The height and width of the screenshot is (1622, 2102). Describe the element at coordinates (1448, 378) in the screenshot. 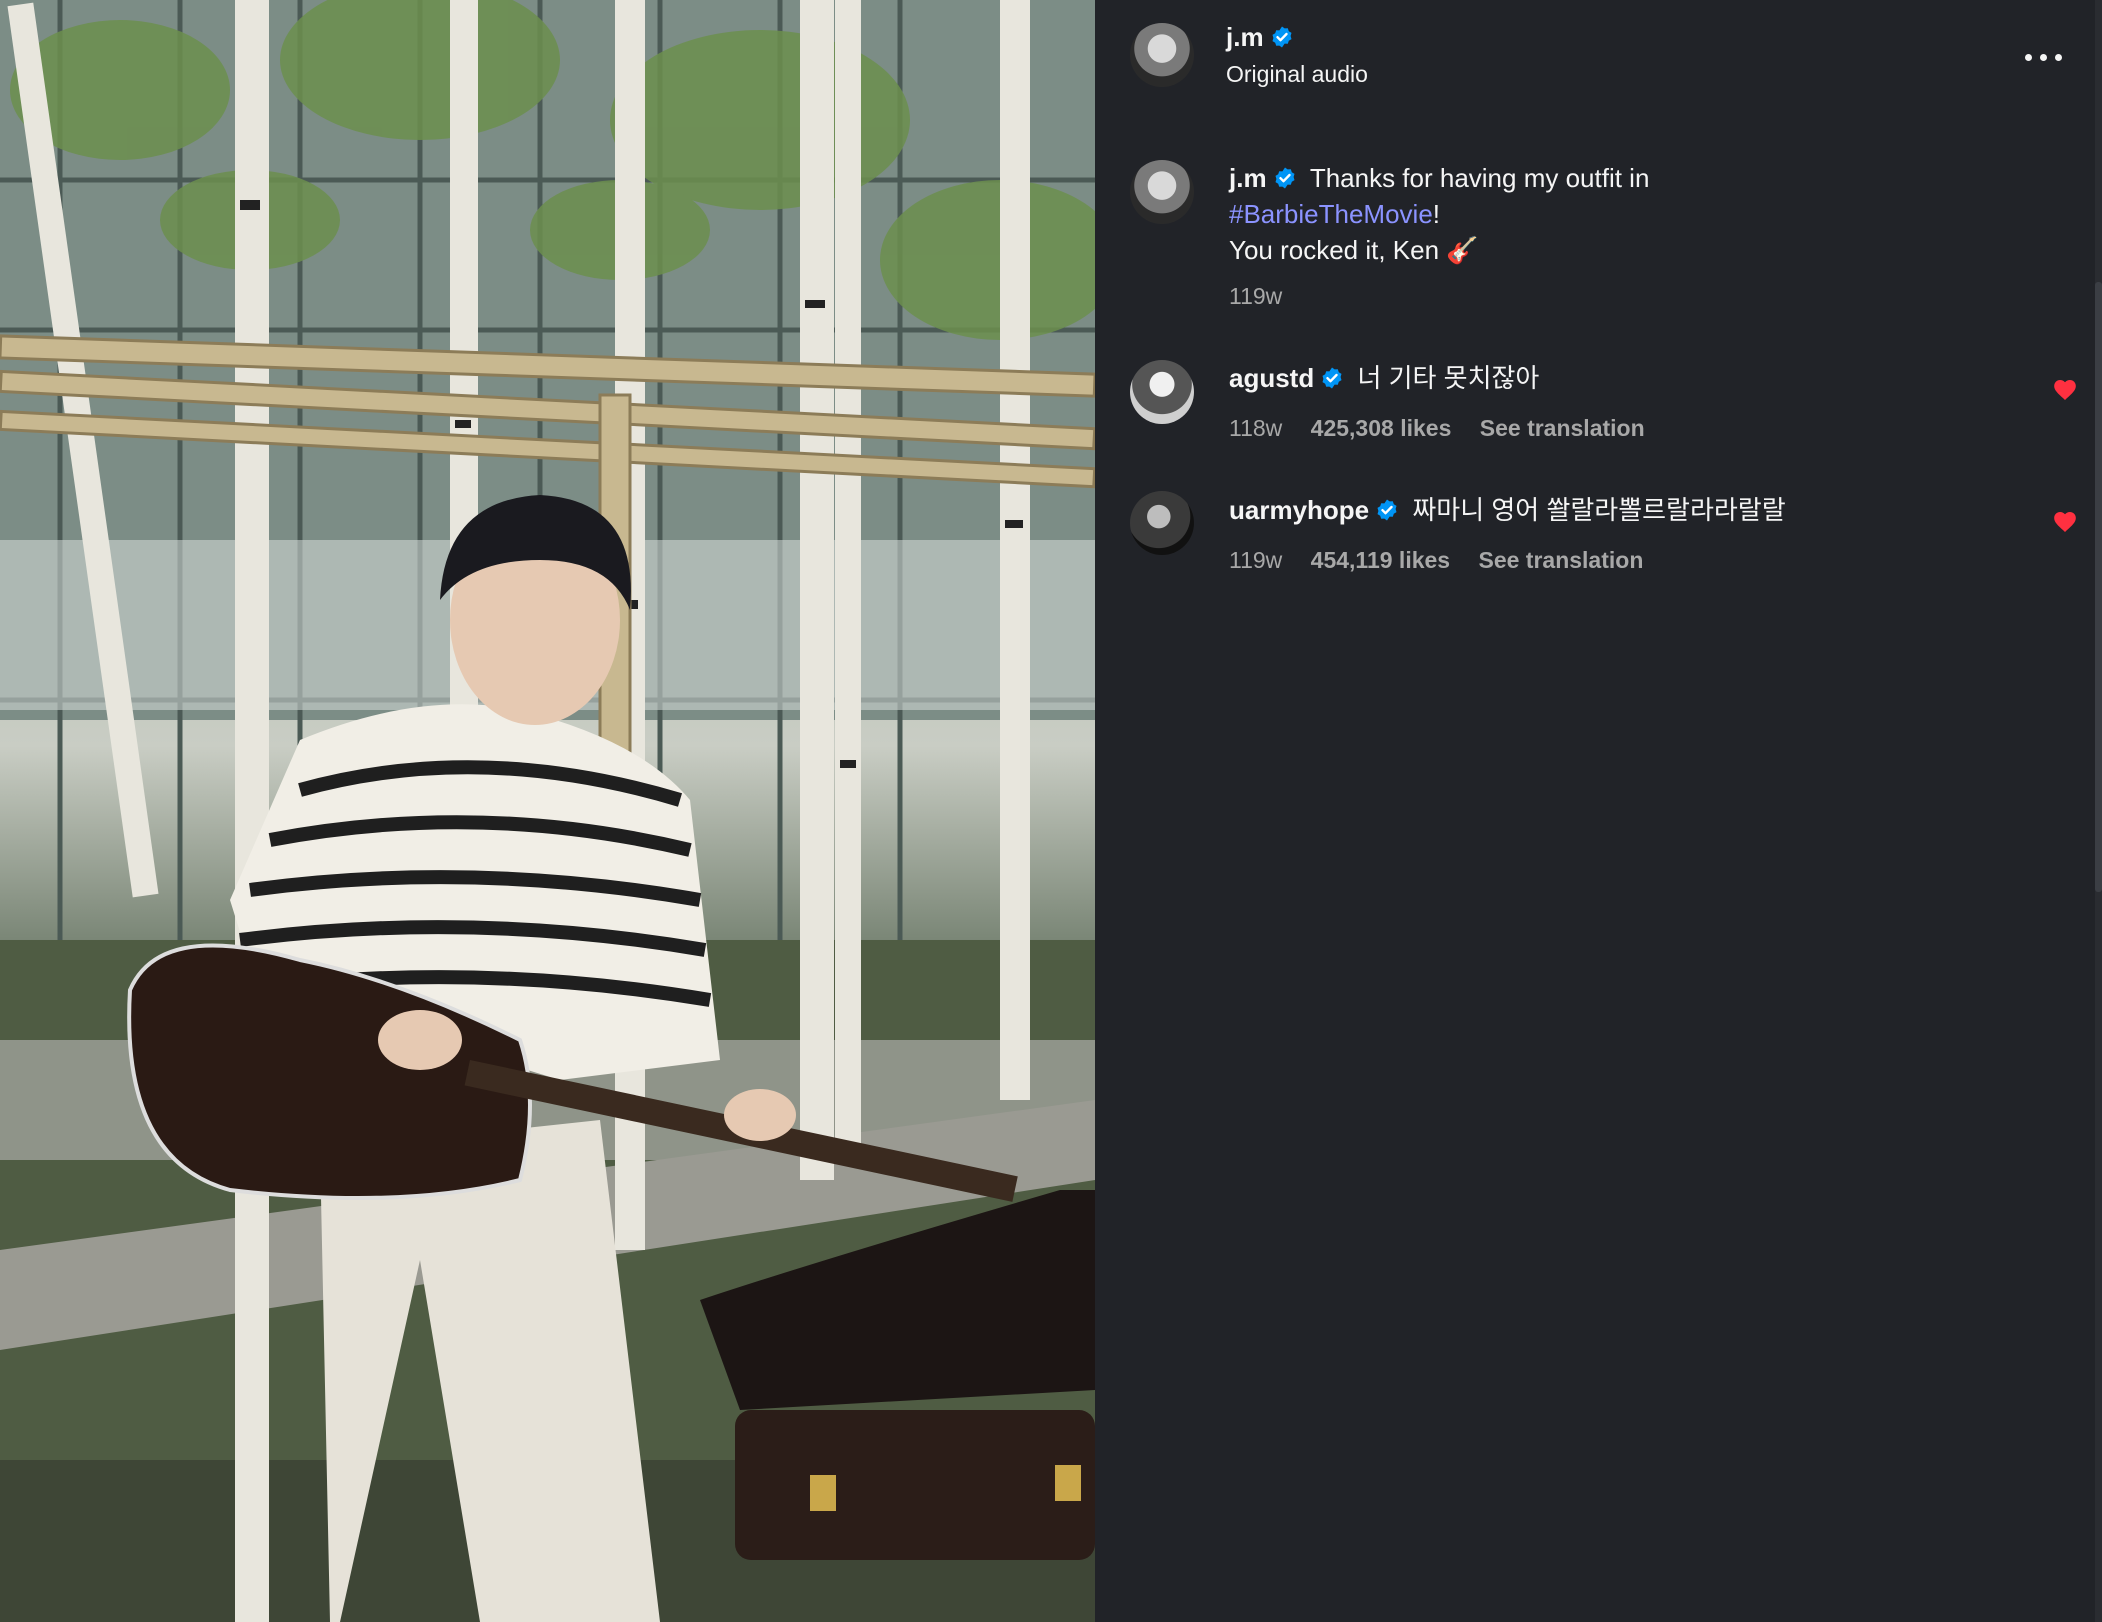

I see `comment-text: 너 기타 못치잖아` at that location.